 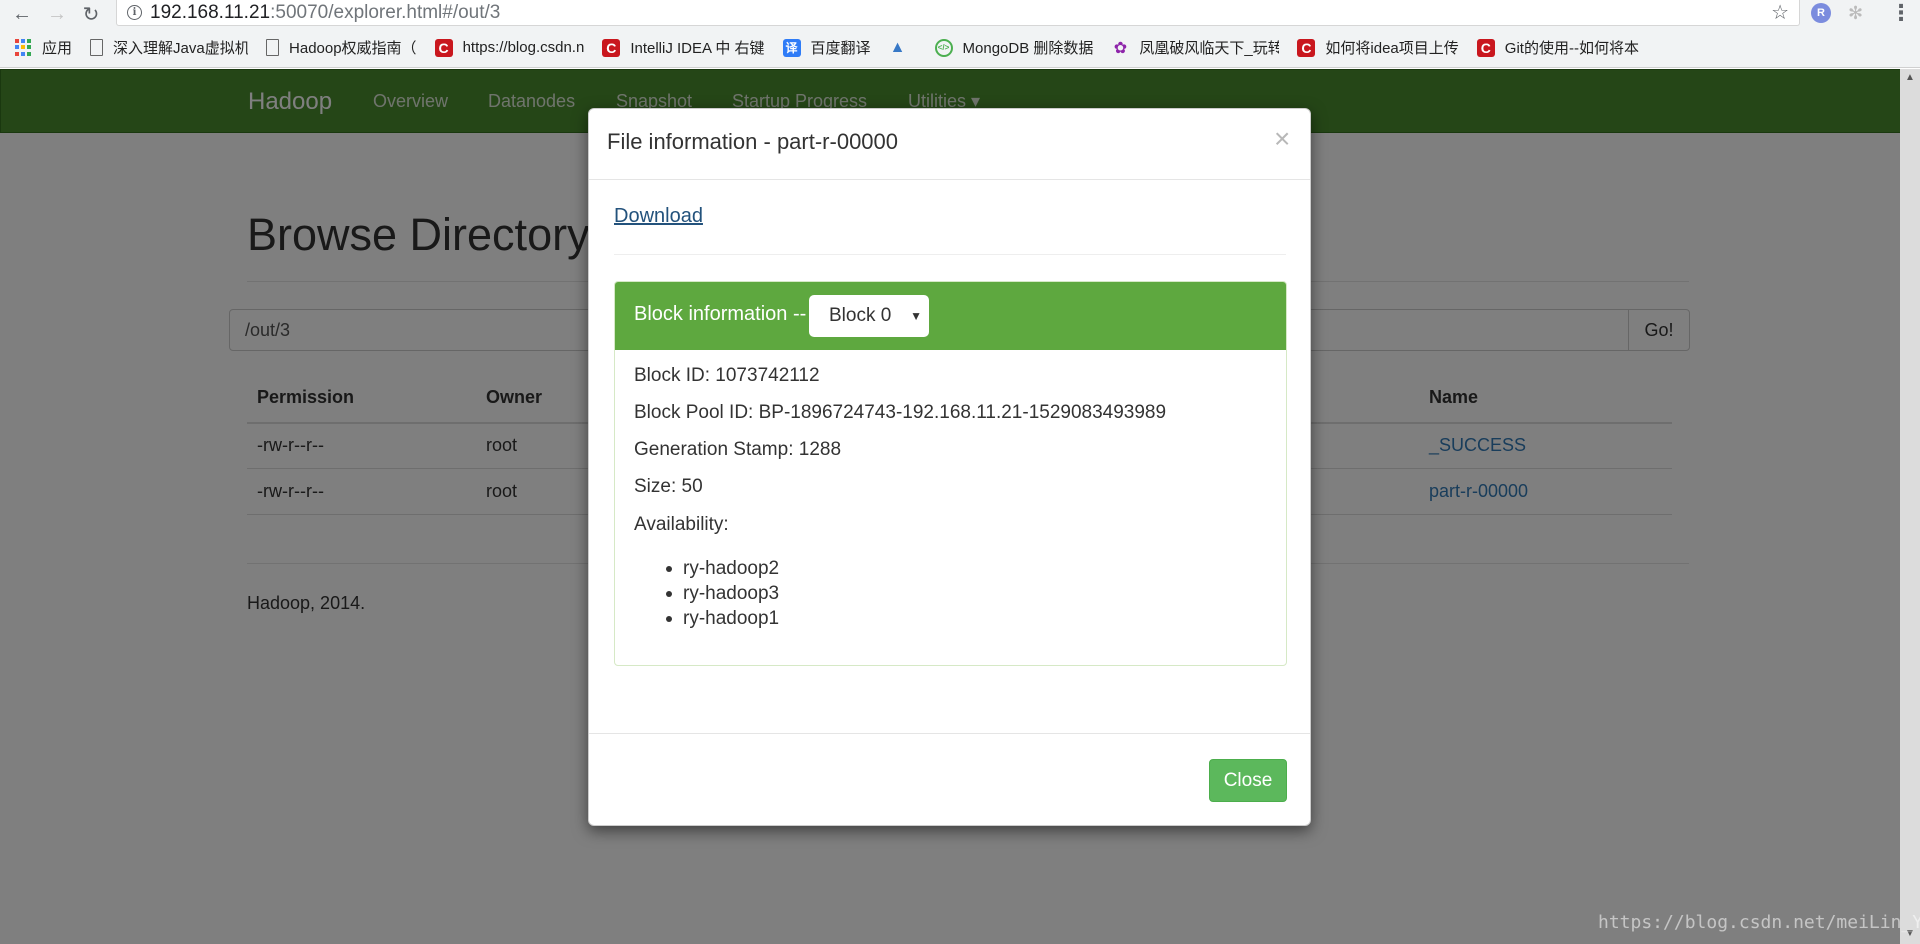 What do you see at coordinates (22, 14) in the screenshot?
I see `back-arrow-icon: ←` at bounding box center [22, 14].